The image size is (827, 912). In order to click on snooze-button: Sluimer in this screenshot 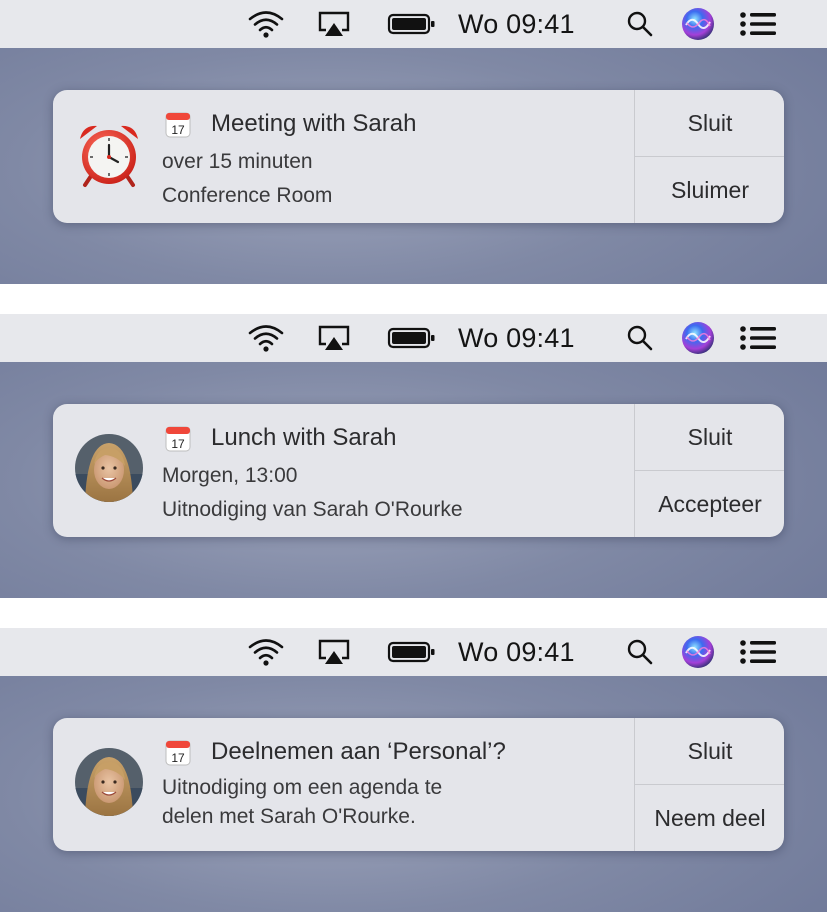, I will do `click(709, 190)`.